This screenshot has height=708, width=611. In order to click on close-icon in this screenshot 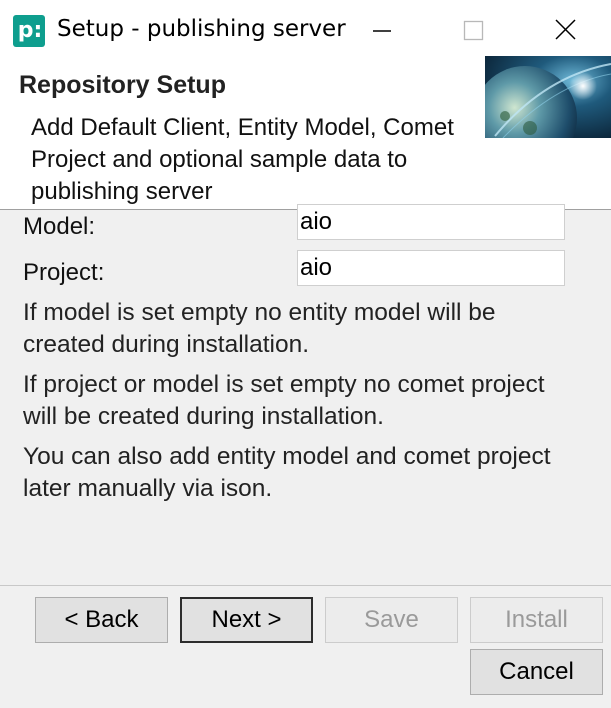, I will do `click(565, 29)`.